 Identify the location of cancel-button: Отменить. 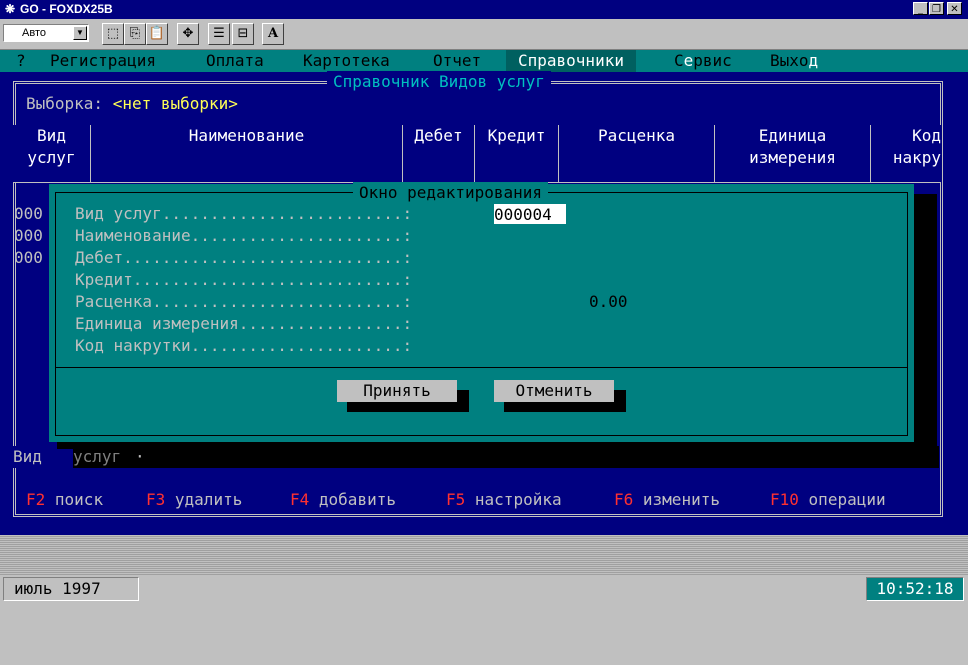
(554, 391).